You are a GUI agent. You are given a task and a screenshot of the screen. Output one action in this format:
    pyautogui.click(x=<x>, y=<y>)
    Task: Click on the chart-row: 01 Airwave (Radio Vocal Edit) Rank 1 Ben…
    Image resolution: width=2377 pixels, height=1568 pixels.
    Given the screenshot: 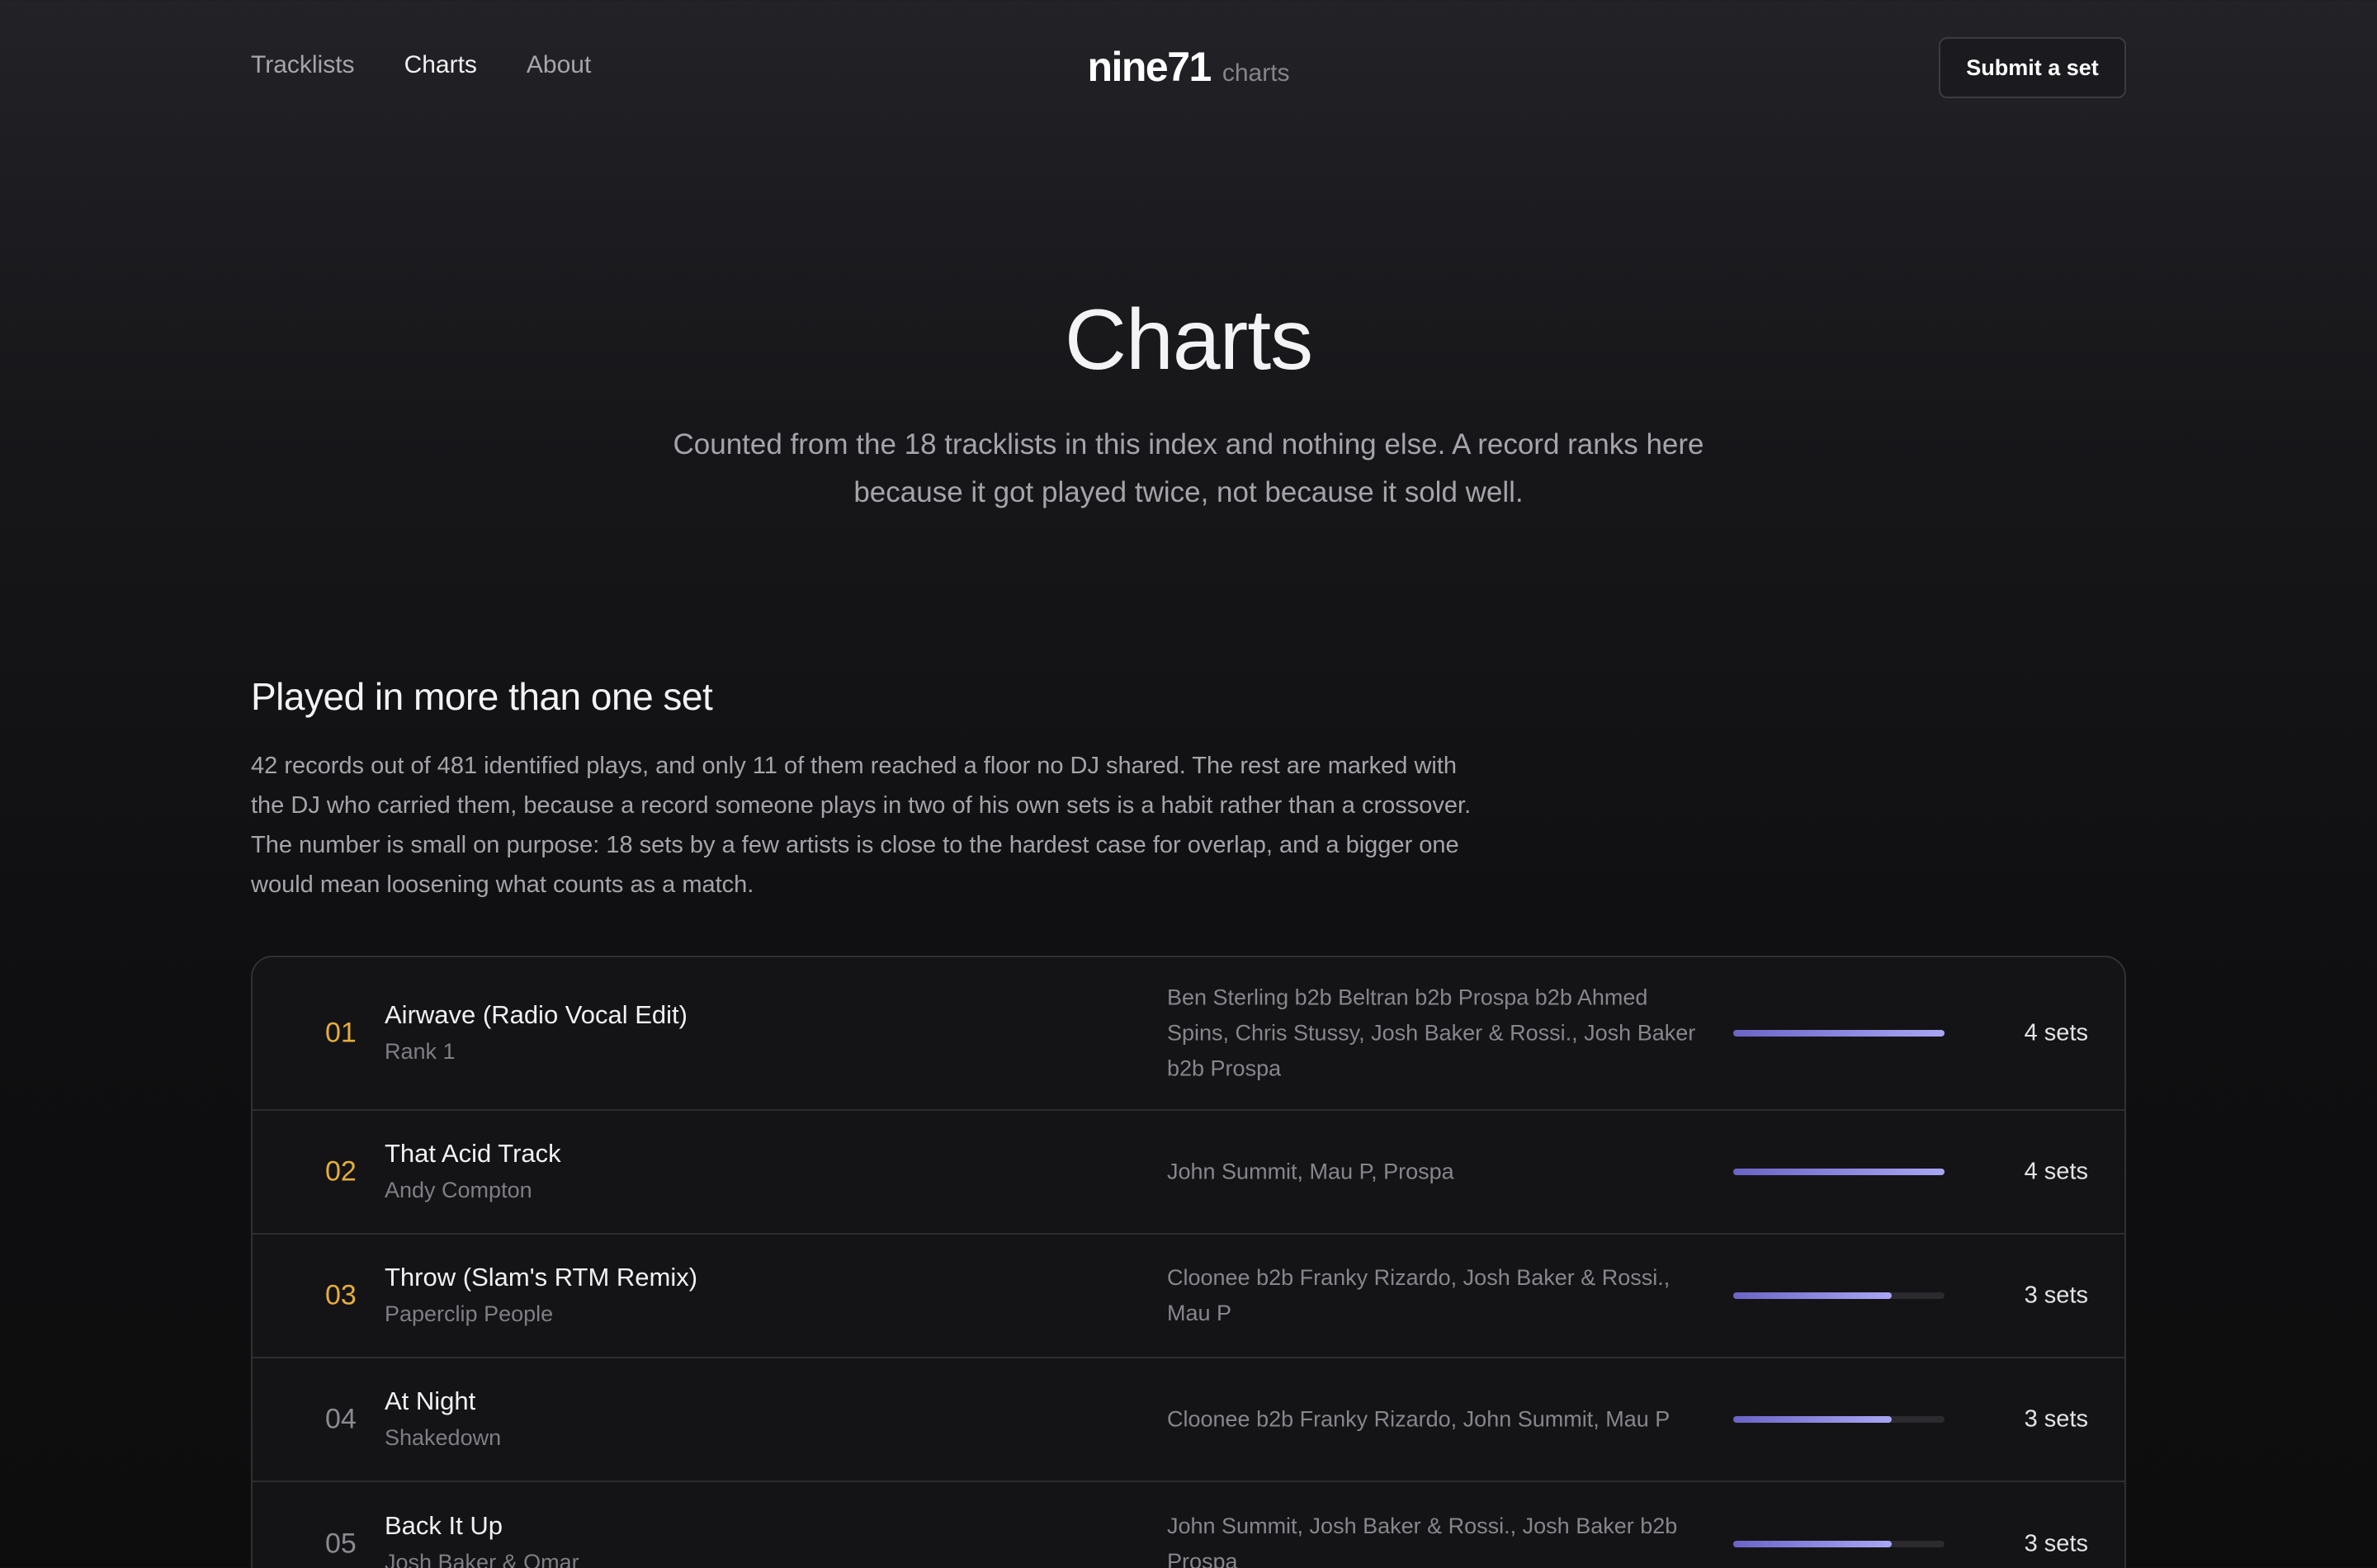 What is the action you would take?
    pyautogui.click(x=1188, y=1034)
    